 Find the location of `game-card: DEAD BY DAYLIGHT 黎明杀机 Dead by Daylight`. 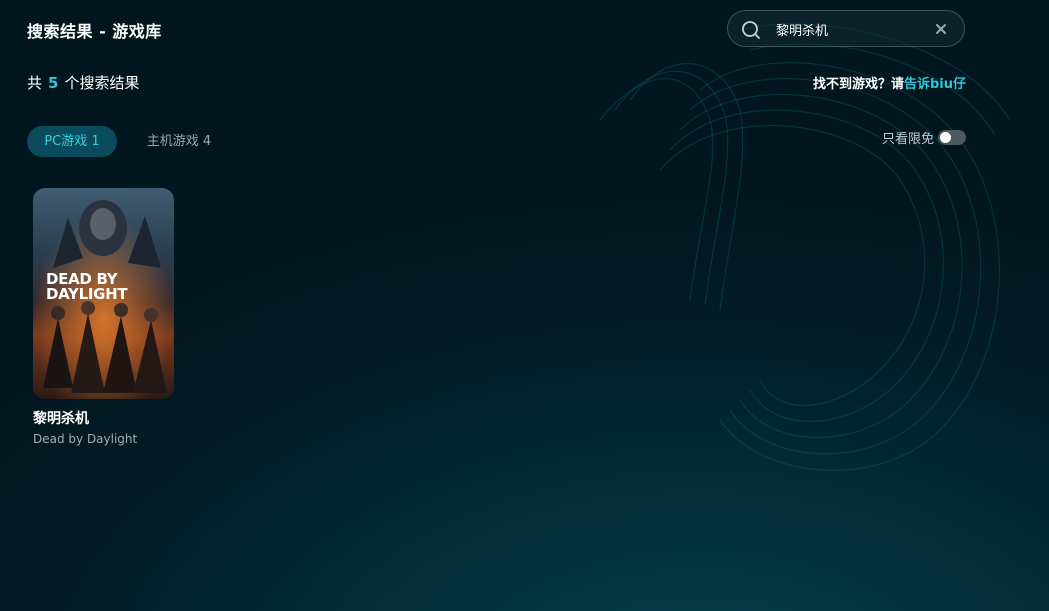

game-card: DEAD BY DAYLIGHT 黎明杀机 Dead by Daylight is located at coordinates (103, 317).